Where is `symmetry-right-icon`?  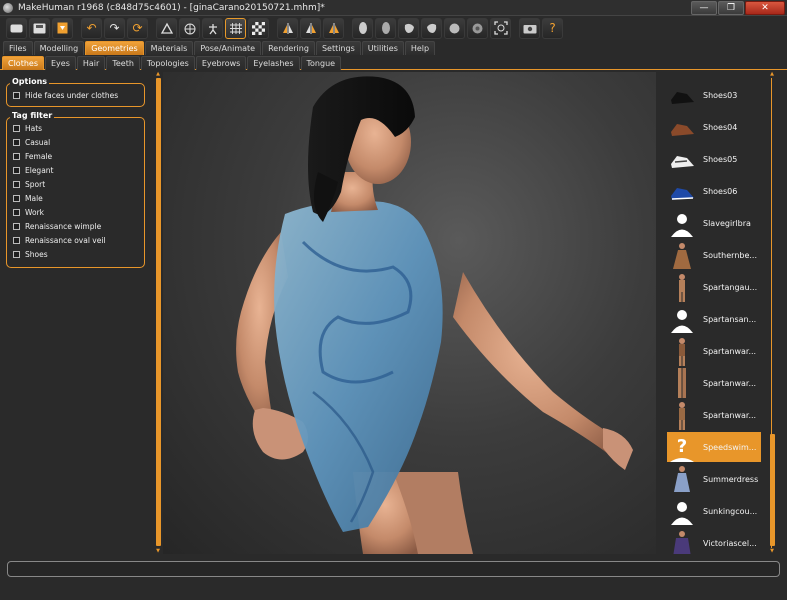 symmetry-right-icon is located at coordinates (287, 28).